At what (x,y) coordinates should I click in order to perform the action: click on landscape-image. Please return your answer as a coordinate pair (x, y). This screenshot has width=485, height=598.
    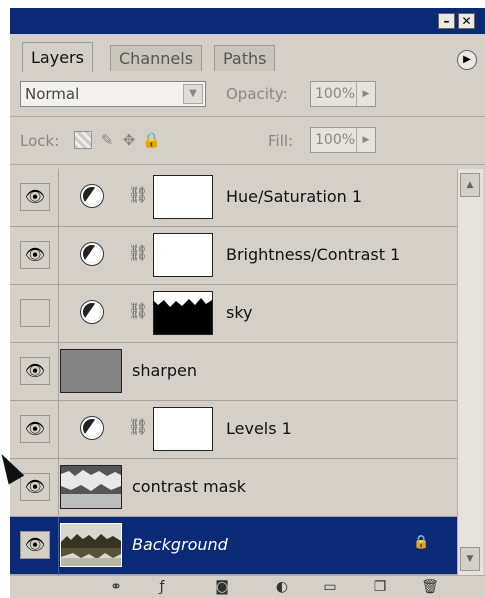
    Looking at the image, I should click on (91, 545).